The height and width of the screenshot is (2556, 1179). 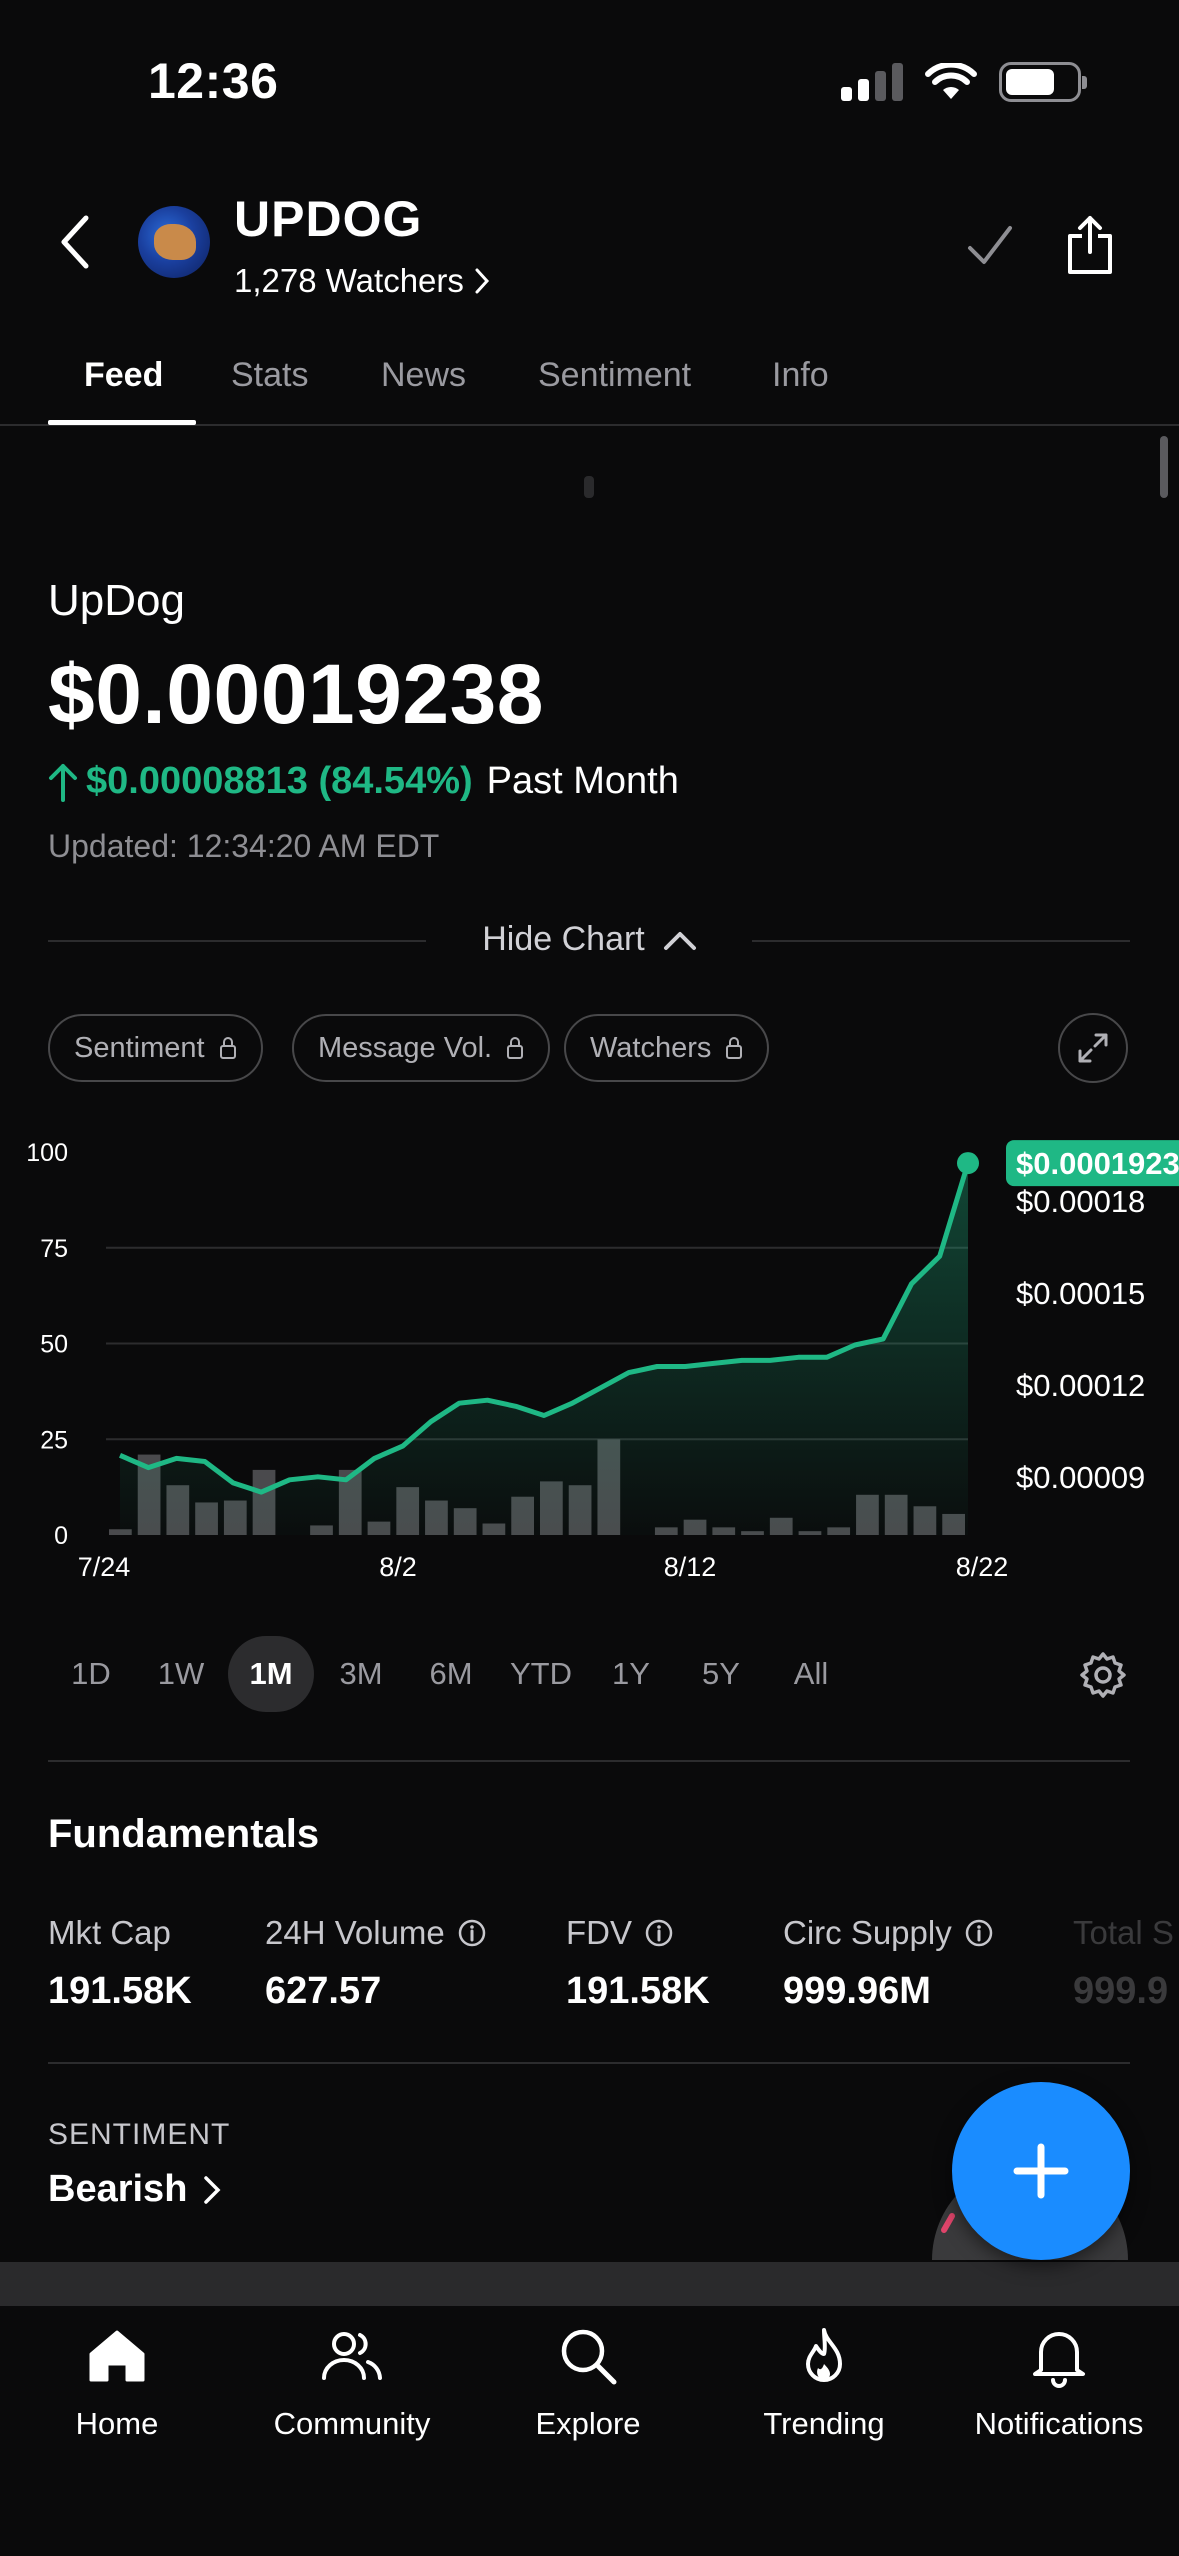 What do you see at coordinates (811, 1674) in the screenshot?
I see `range-all: All` at bounding box center [811, 1674].